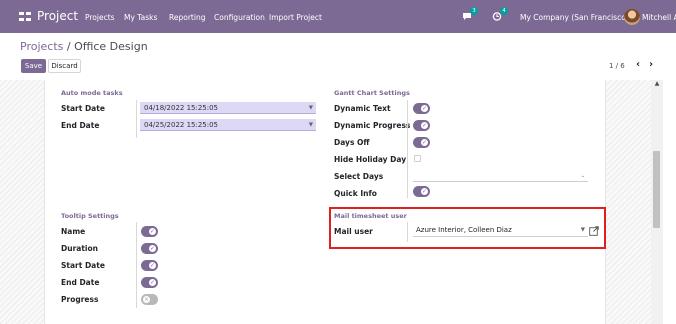 This screenshot has height=324, width=676. Describe the element at coordinates (140, 17) in the screenshot. I see `menu-my-tasks: My Tasks` at that location.